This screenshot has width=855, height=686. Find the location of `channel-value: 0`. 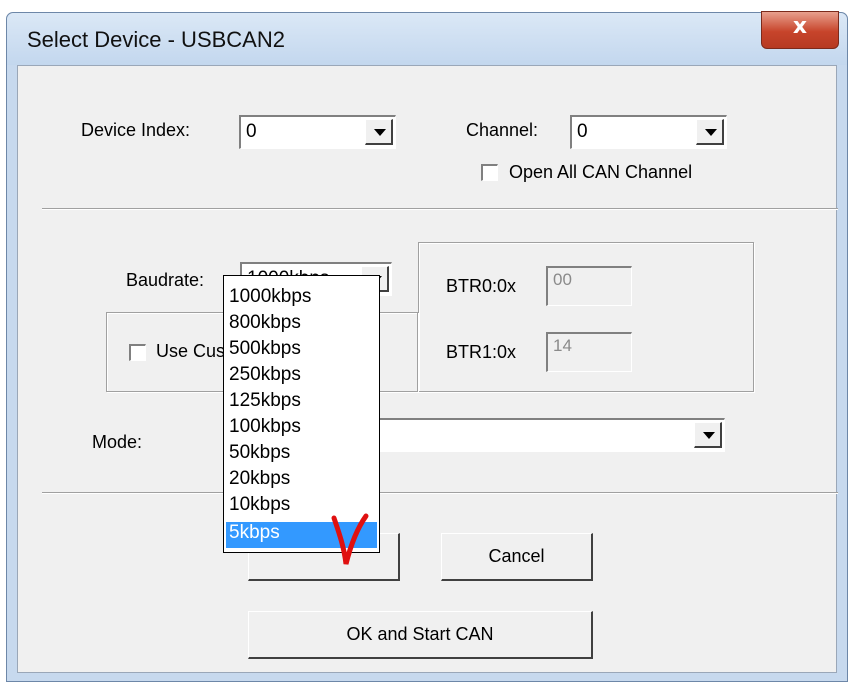

channel-value: 0 is located at coordinates (582, 131).